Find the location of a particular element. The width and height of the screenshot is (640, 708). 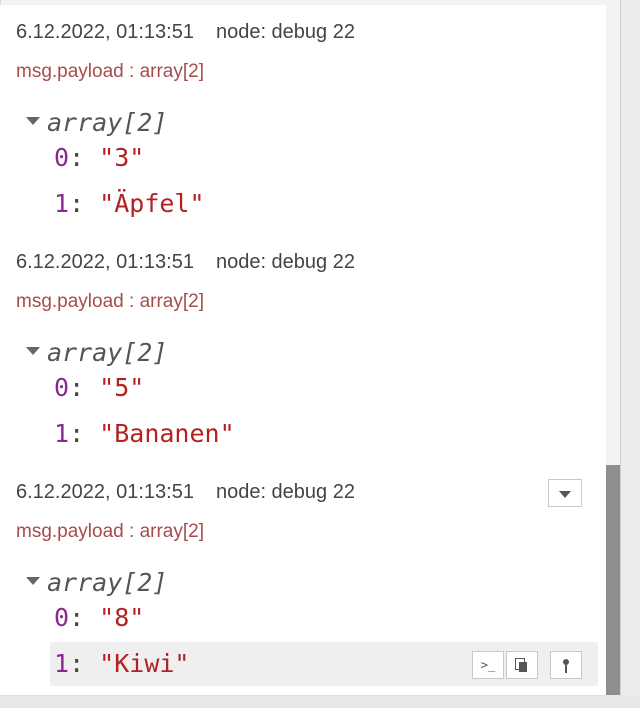

copy-icon is located at coordinates (522, 665).